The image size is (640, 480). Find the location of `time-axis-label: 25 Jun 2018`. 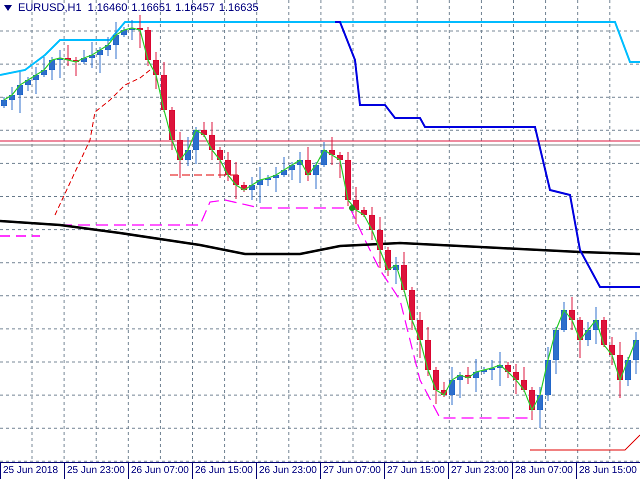

time-axis-label: 25 Jun 2018 is located at coordinates (32, 471).